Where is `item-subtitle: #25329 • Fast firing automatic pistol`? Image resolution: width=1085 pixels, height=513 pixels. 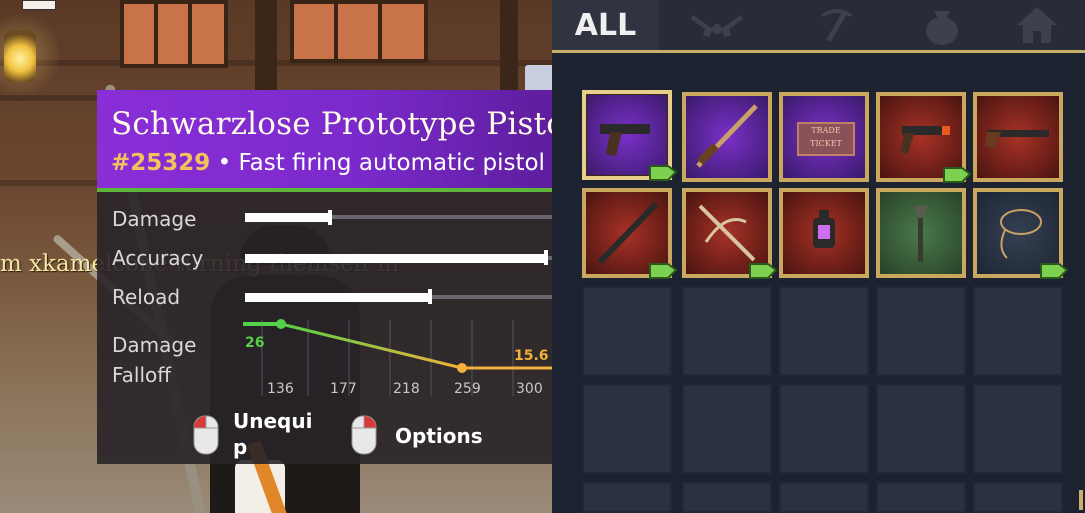
item-subtitle: #25329 • Fast firing automatic pistol is located at coordinates (328, 163).